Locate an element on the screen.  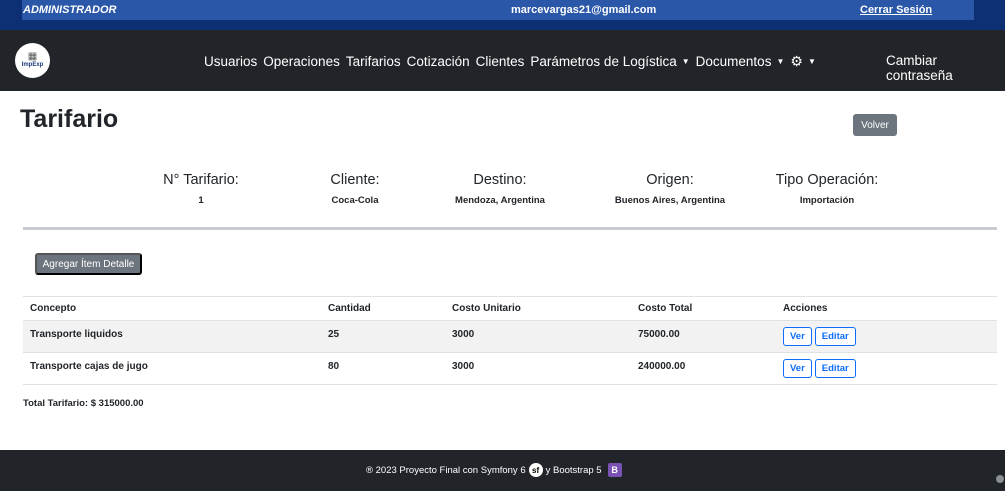
col-concepto: Concepto is located at coordinates (172, 308).